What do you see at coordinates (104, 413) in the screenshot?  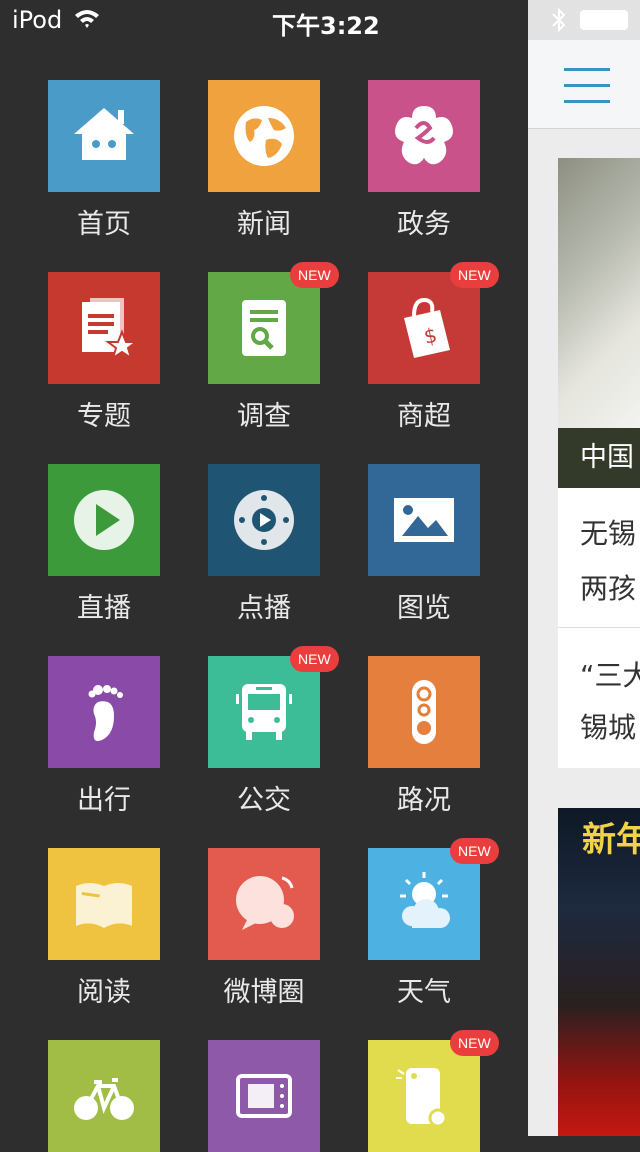 I see `menu-item-label: 专题` at bounding box center [104, 413].